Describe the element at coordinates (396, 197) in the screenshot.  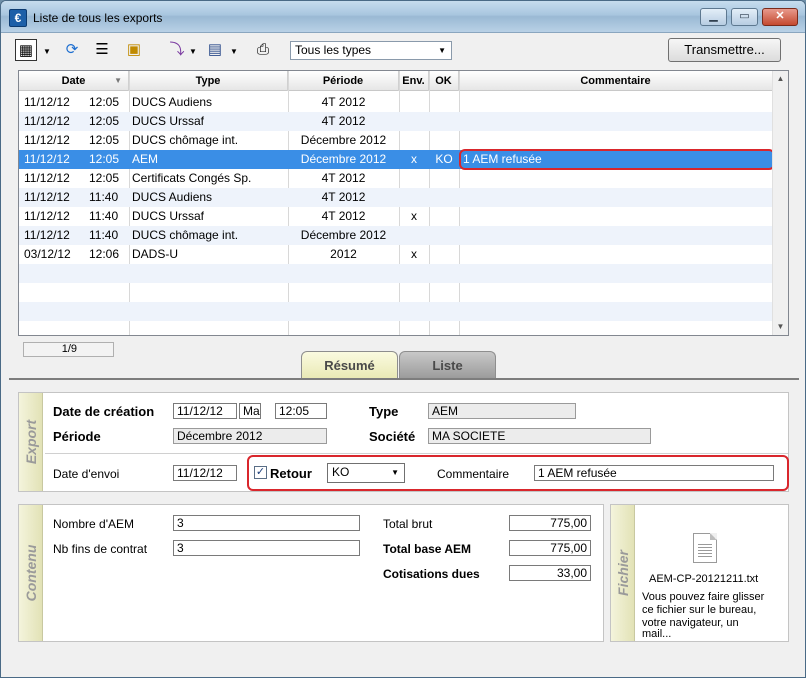
I see `table-row: 11/12/12 11:40 DUCS Audiens 4T 2012` at that location.